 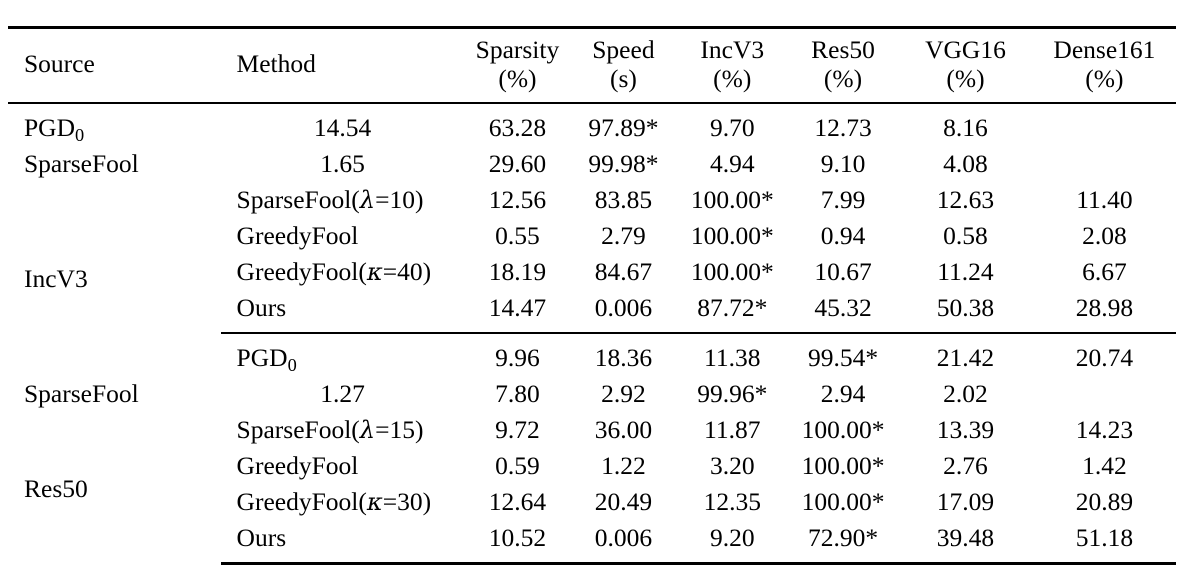 What do you see at coordinates (1104, 307) in the screenshot?
I see `cell-dense161: 28.98` at bounding box center [1104, 307].